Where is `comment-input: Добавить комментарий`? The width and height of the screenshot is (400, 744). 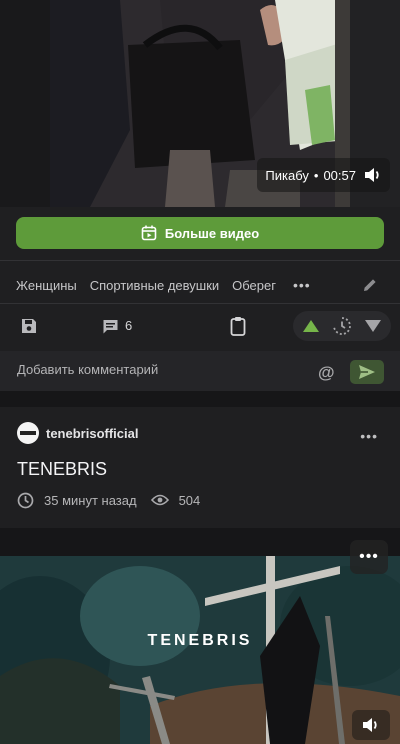
comment-input: Добавить комментарий is located at coordinates (200, 371).